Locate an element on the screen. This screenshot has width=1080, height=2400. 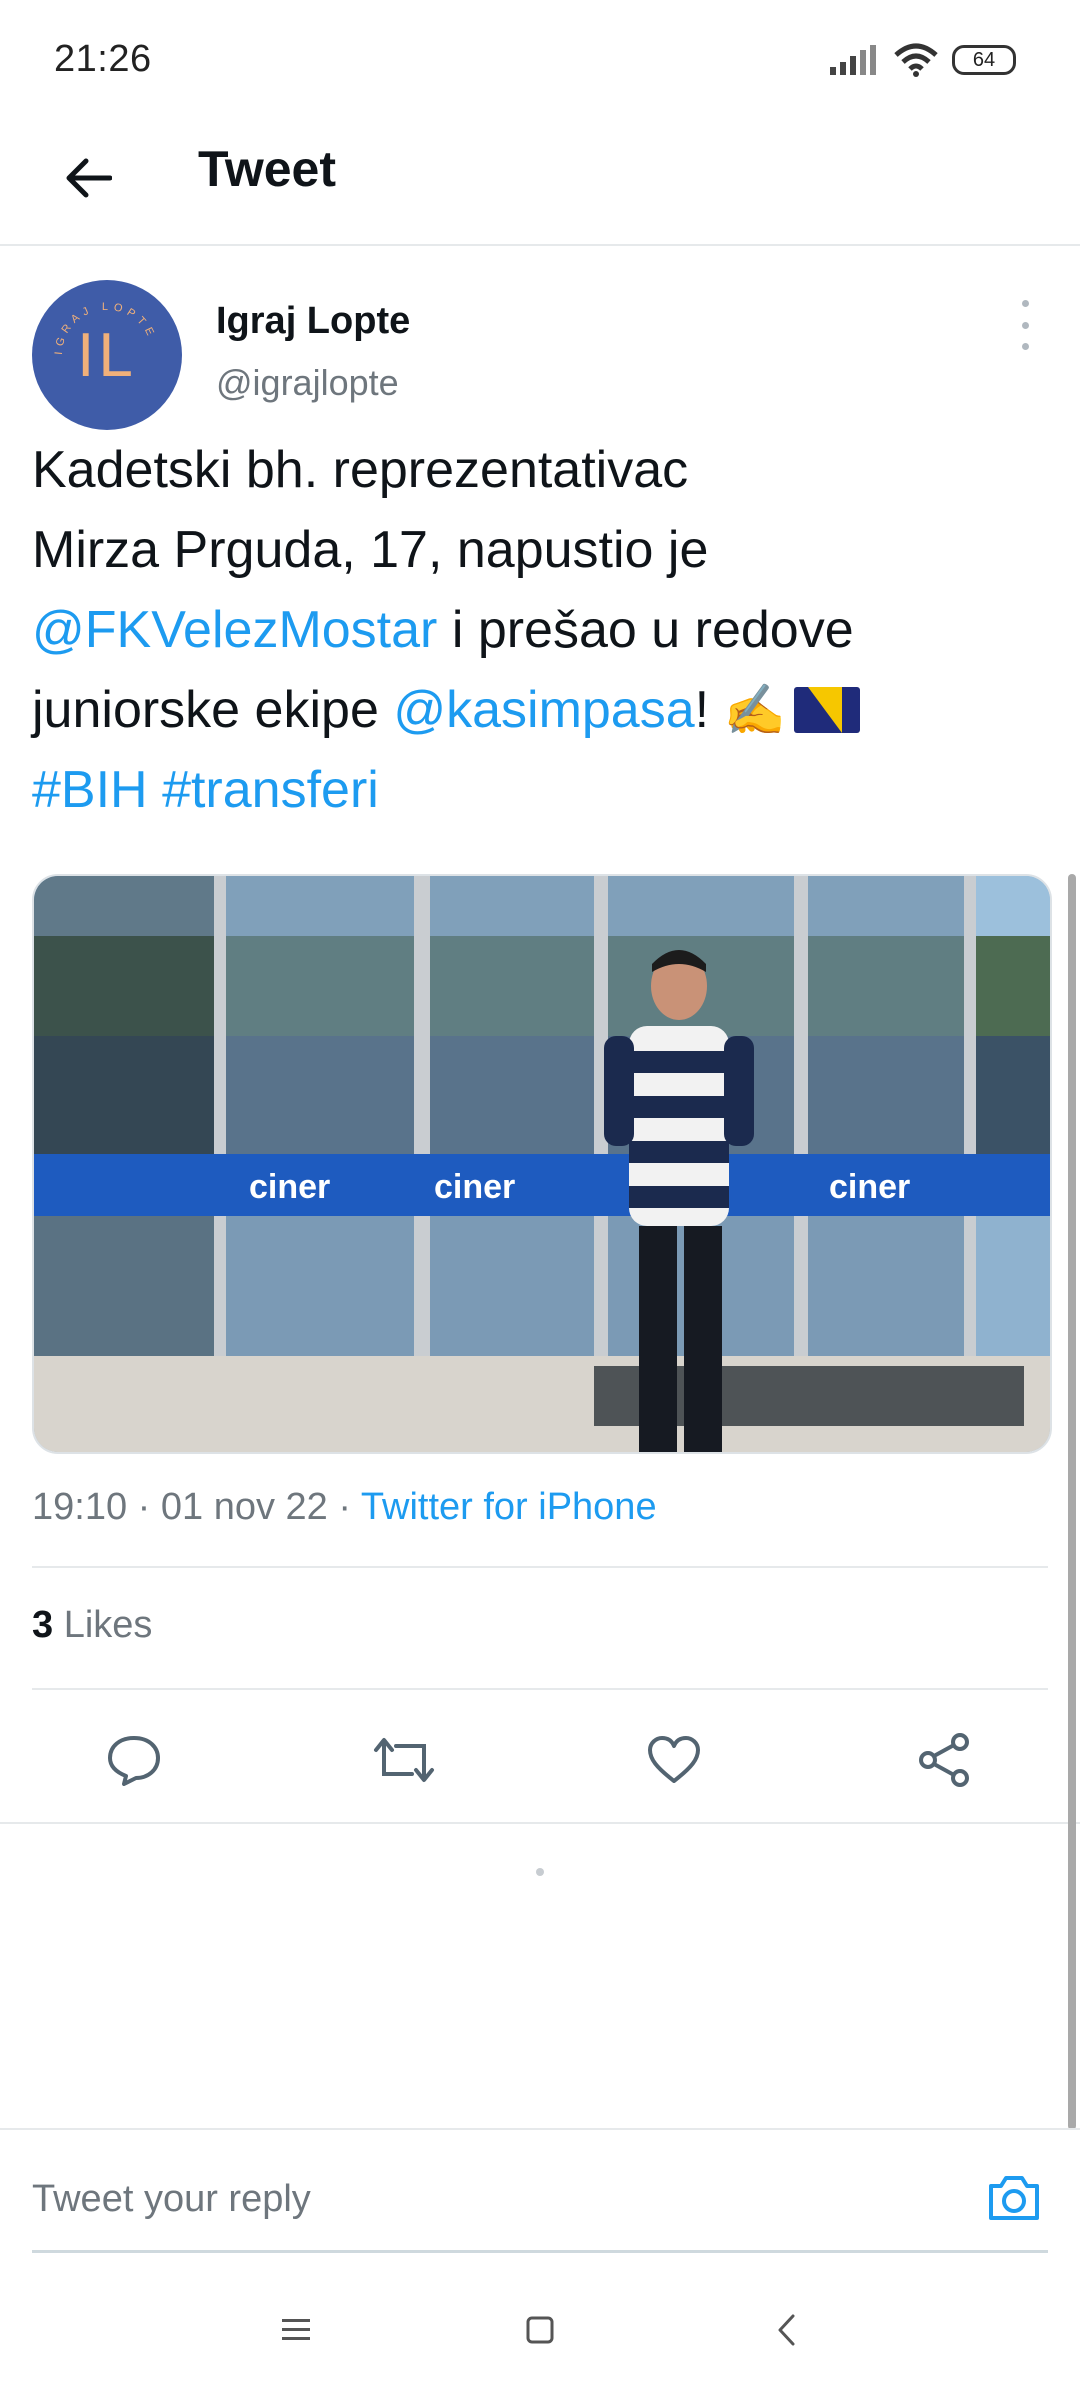
status-icons: 64 is located at coordinates (923, 60).